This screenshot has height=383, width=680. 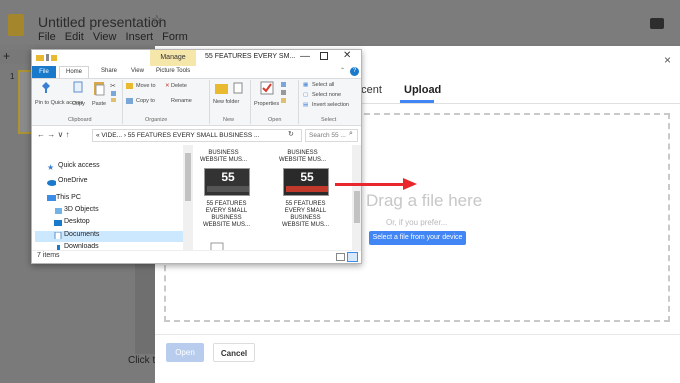 What do you see at coordinates (329, 120) in the screenshot?
I see `select-group-label: Select` at bounding box center [329, 120].